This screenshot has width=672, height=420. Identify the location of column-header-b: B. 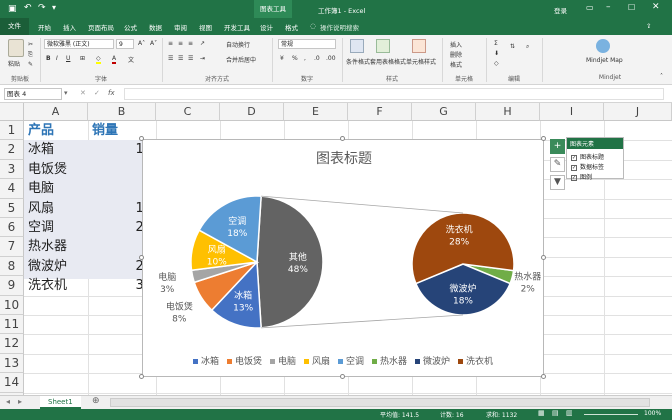
(122, 112).